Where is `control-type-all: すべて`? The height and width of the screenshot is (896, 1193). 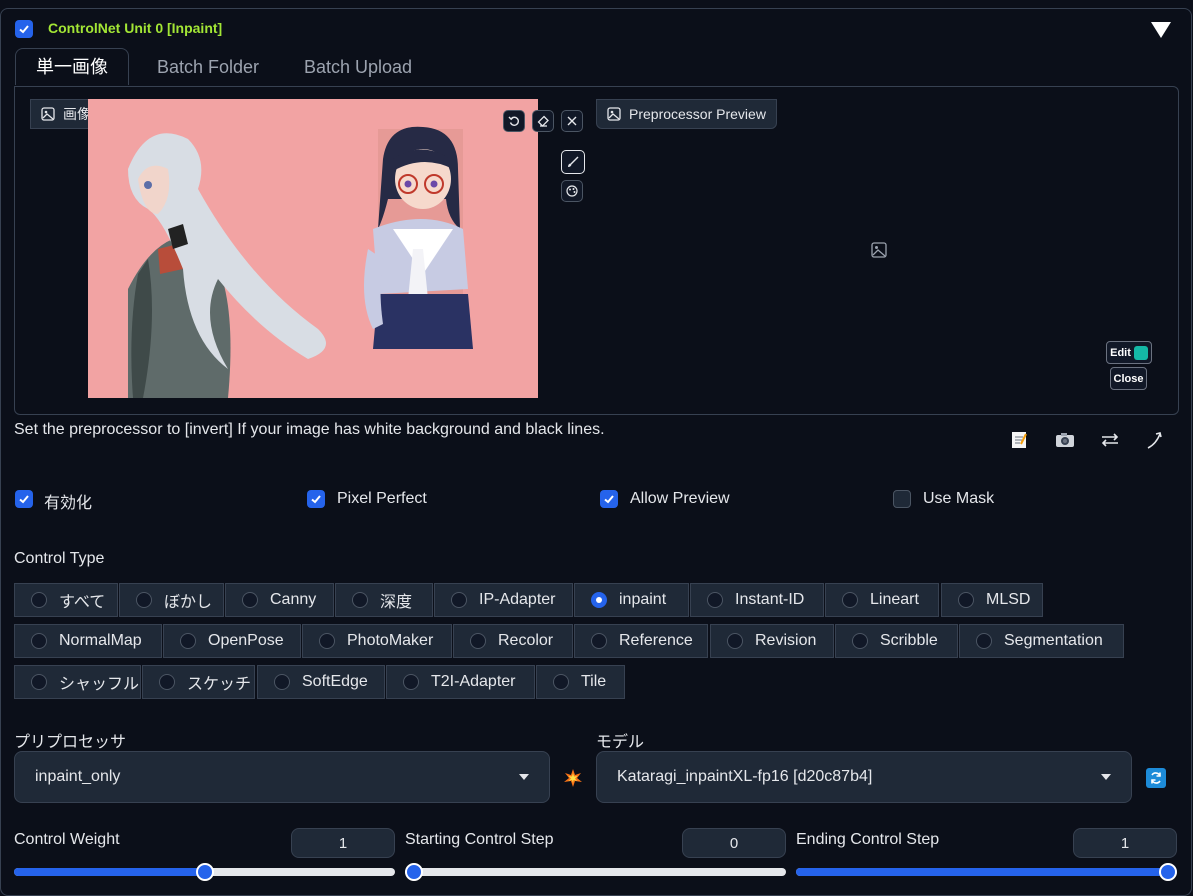 control-type-all: すべて is located at coordinates (66, 600).